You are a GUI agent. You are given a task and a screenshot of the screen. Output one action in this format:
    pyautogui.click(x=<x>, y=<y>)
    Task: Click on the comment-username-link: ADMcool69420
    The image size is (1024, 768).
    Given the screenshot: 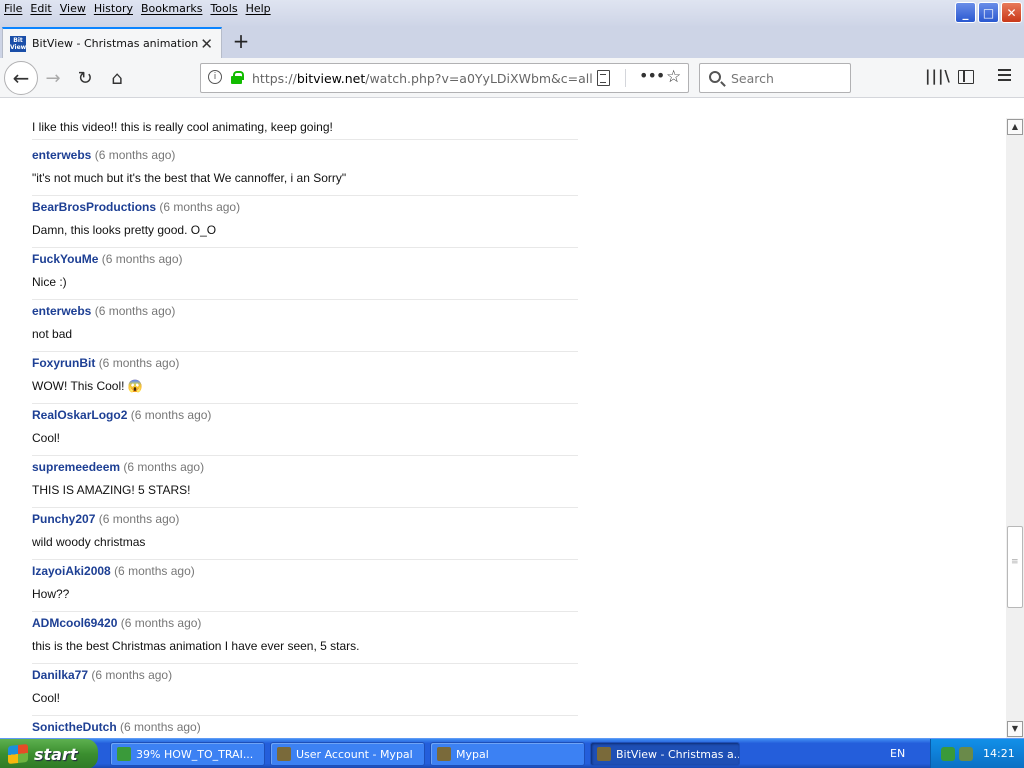 What is the action you would take?
    pyautogui.click(x=74, y=623)
    